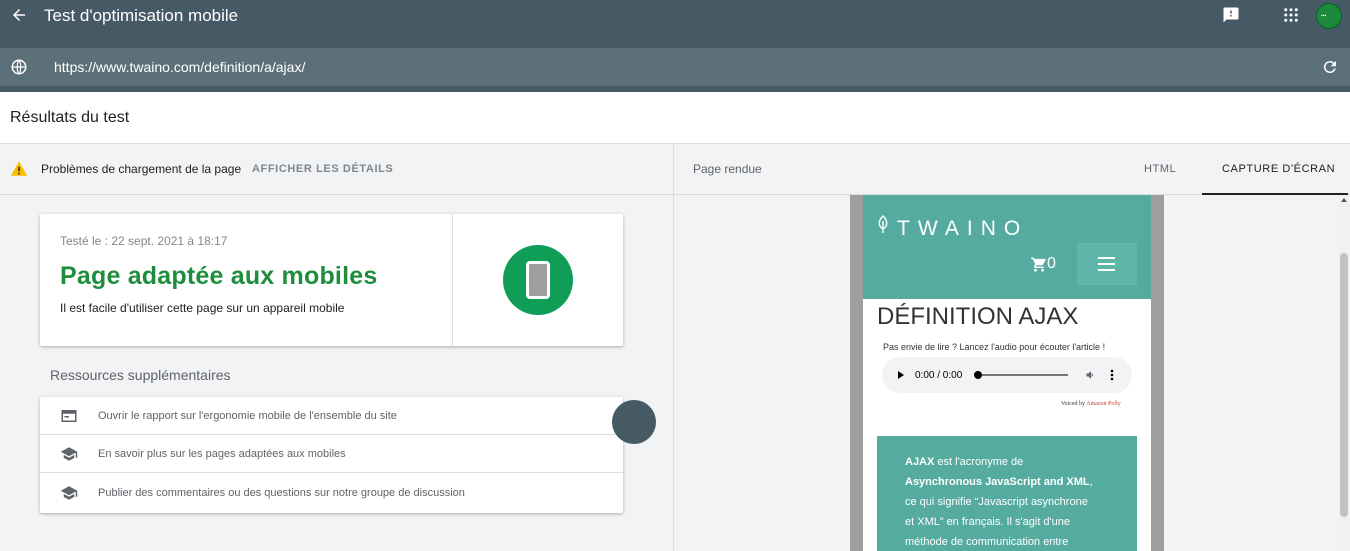 The height and width of the screenshot is (551, 1350). I want to click on cart-icon, so click(1038, 264).